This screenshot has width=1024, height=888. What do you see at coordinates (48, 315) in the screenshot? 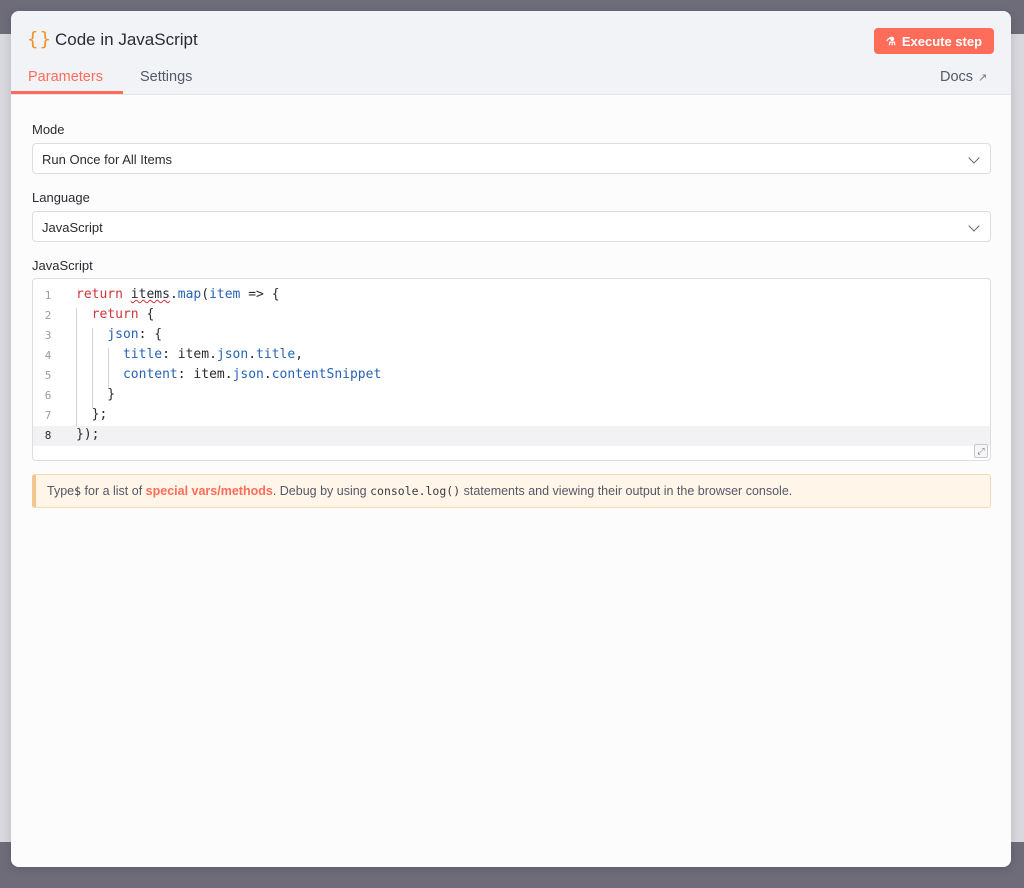
I see `line-number: 2` at bounding box center [48, 315].